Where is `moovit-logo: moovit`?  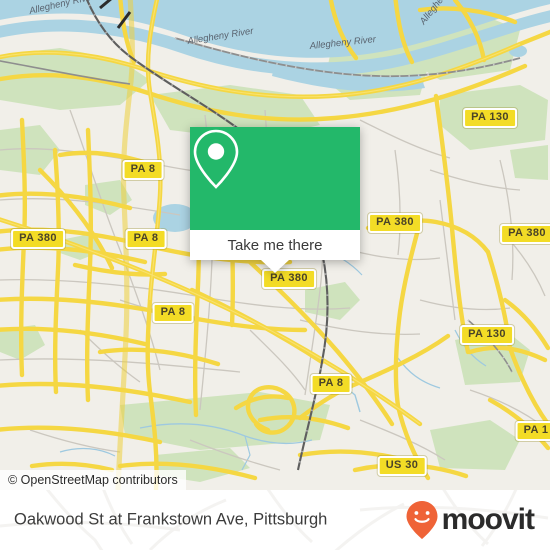 moovit-logo: moovit is located at coordinates (470, 520).